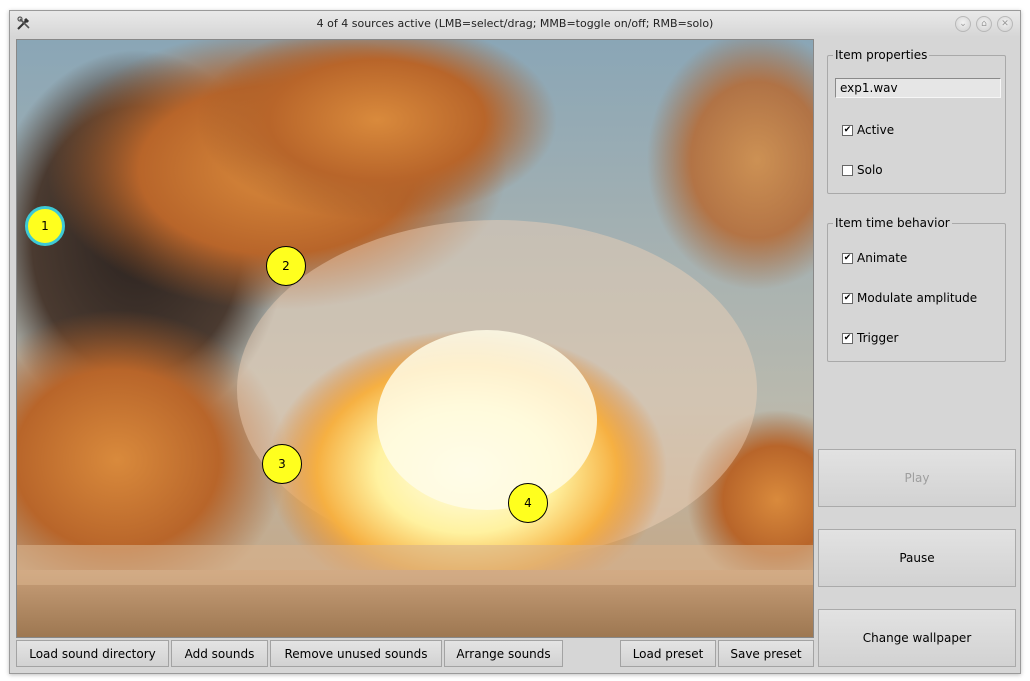 The height and width of the screenshot is (681, 1030). I want to click on maximize-icon: ⌂, so click(984, 24).